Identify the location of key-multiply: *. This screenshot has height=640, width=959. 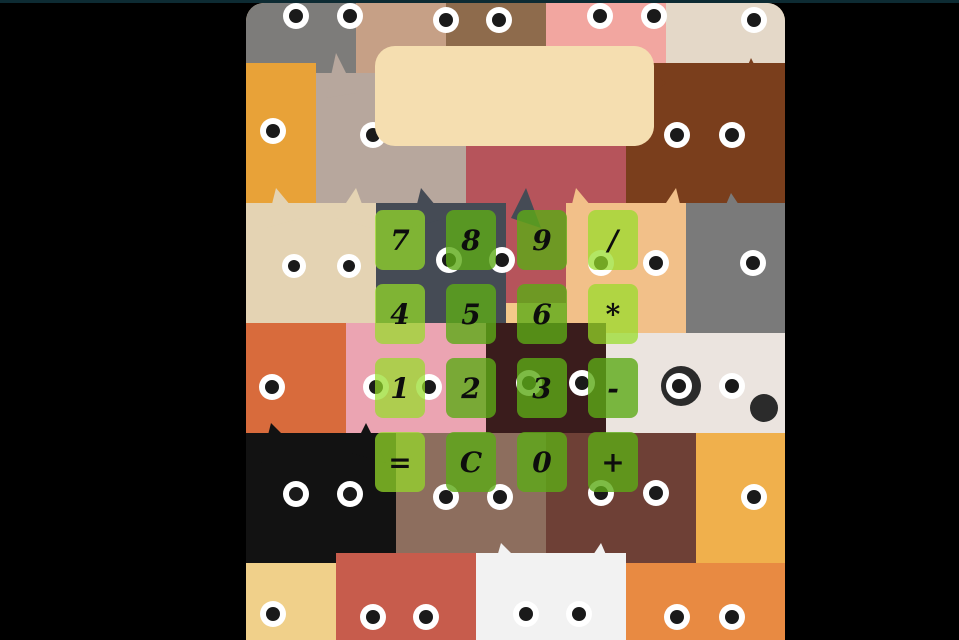
(613, 314).